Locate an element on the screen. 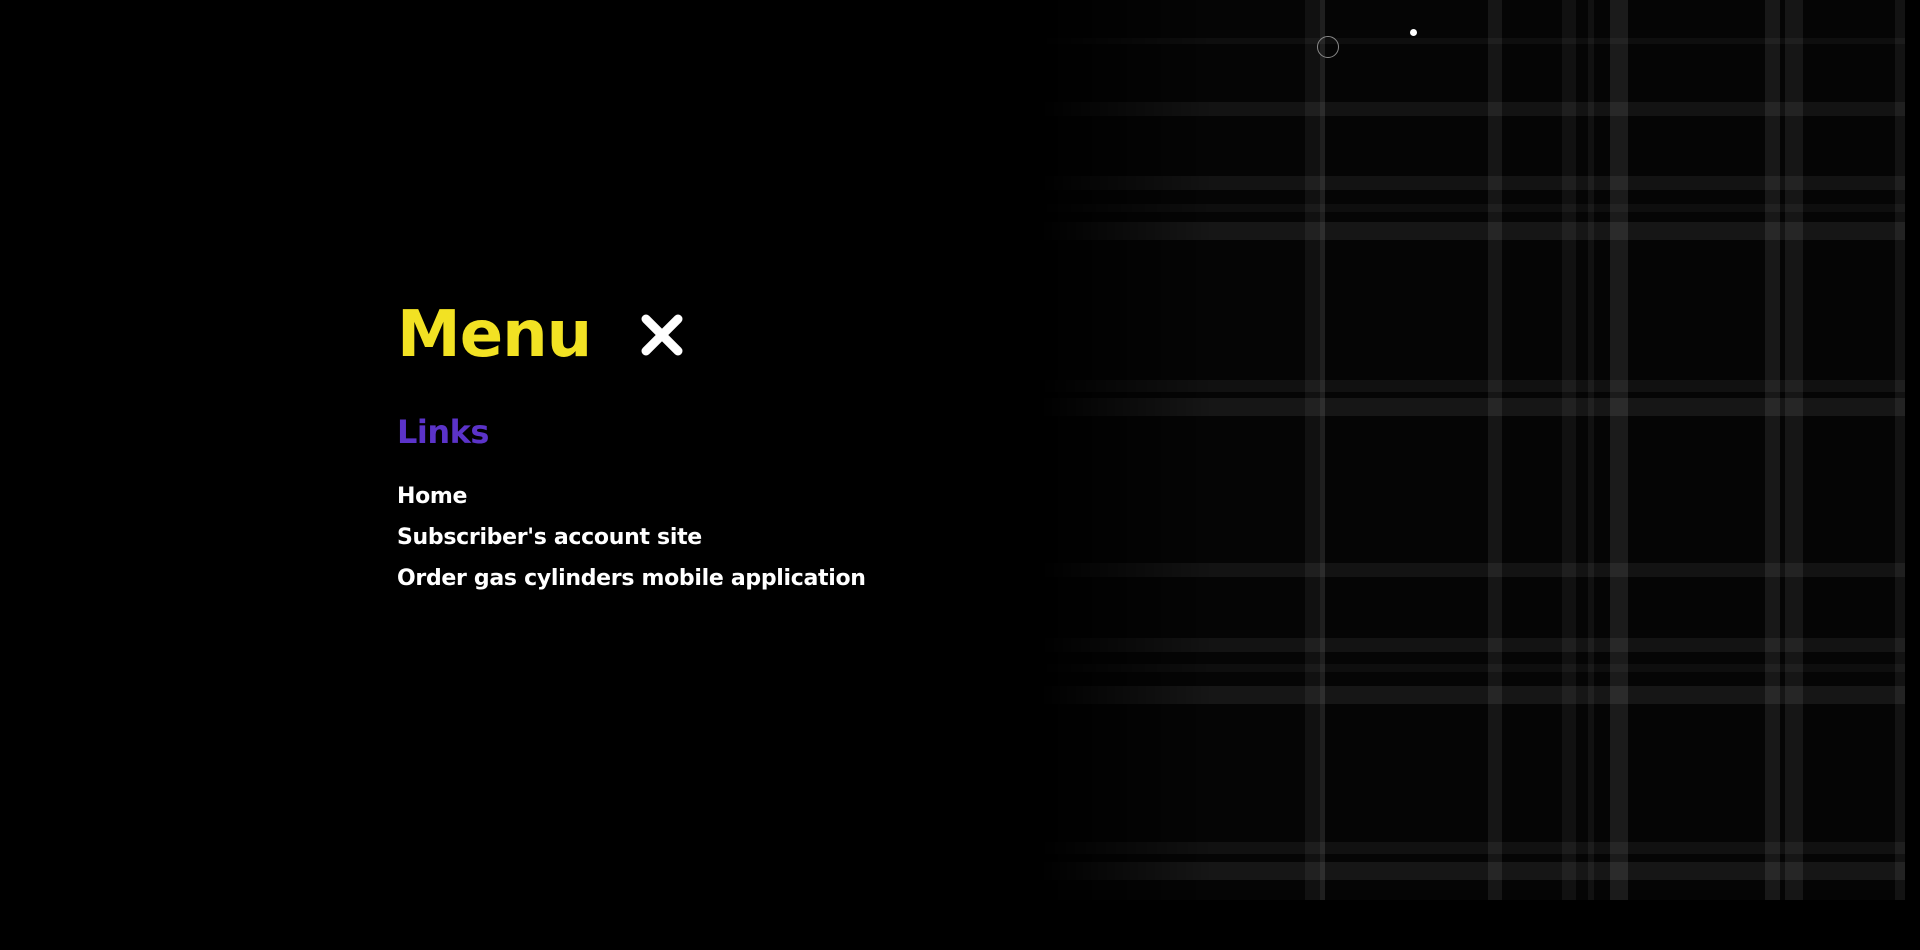 This screenshot has height=950, width=1920. close-icon is located at coordinates (662, 335).